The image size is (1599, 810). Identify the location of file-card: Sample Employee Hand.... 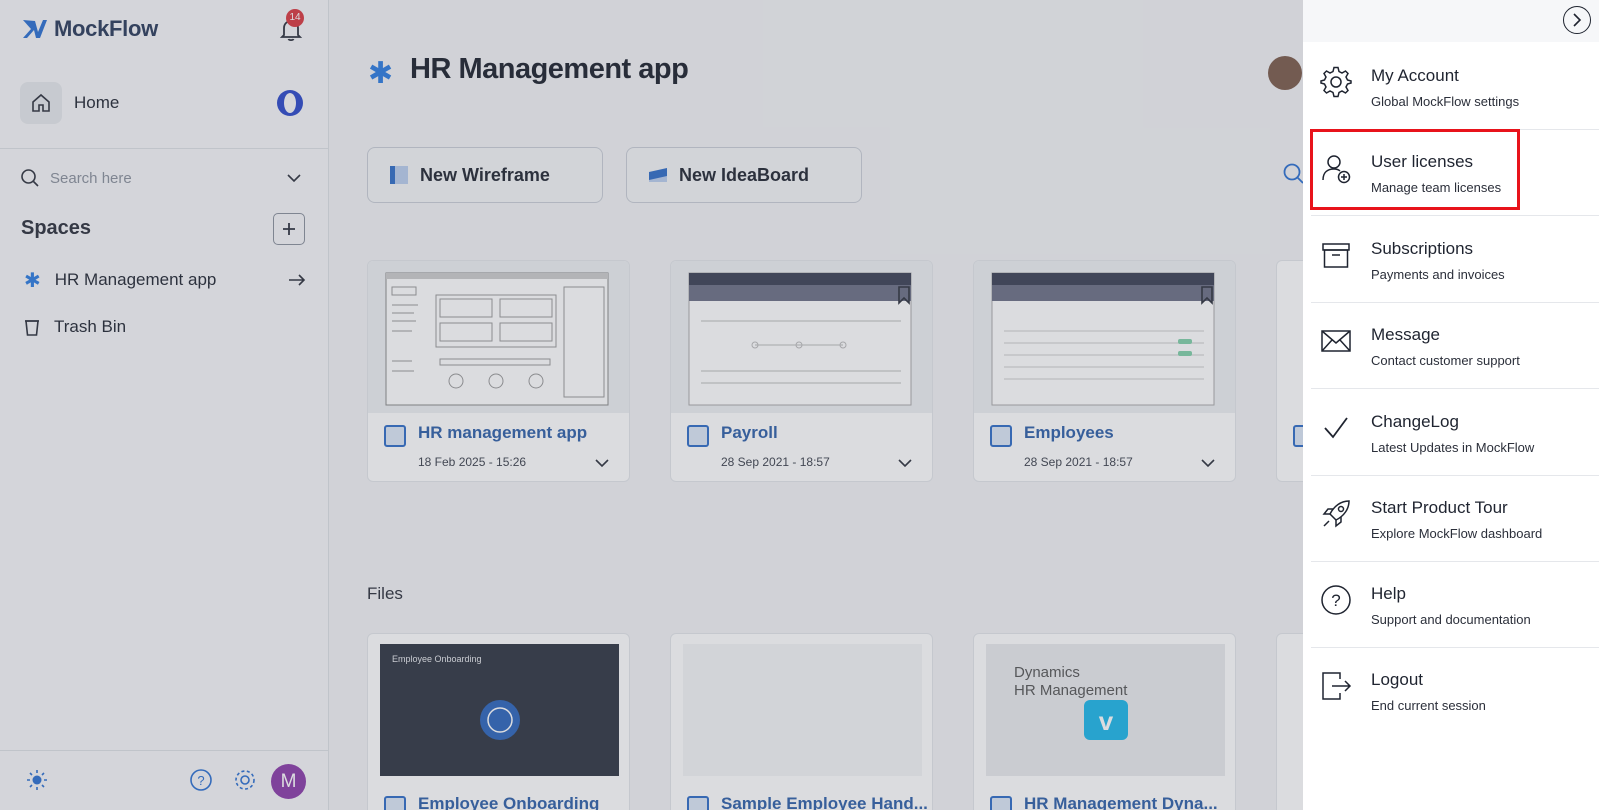
(801, 721).